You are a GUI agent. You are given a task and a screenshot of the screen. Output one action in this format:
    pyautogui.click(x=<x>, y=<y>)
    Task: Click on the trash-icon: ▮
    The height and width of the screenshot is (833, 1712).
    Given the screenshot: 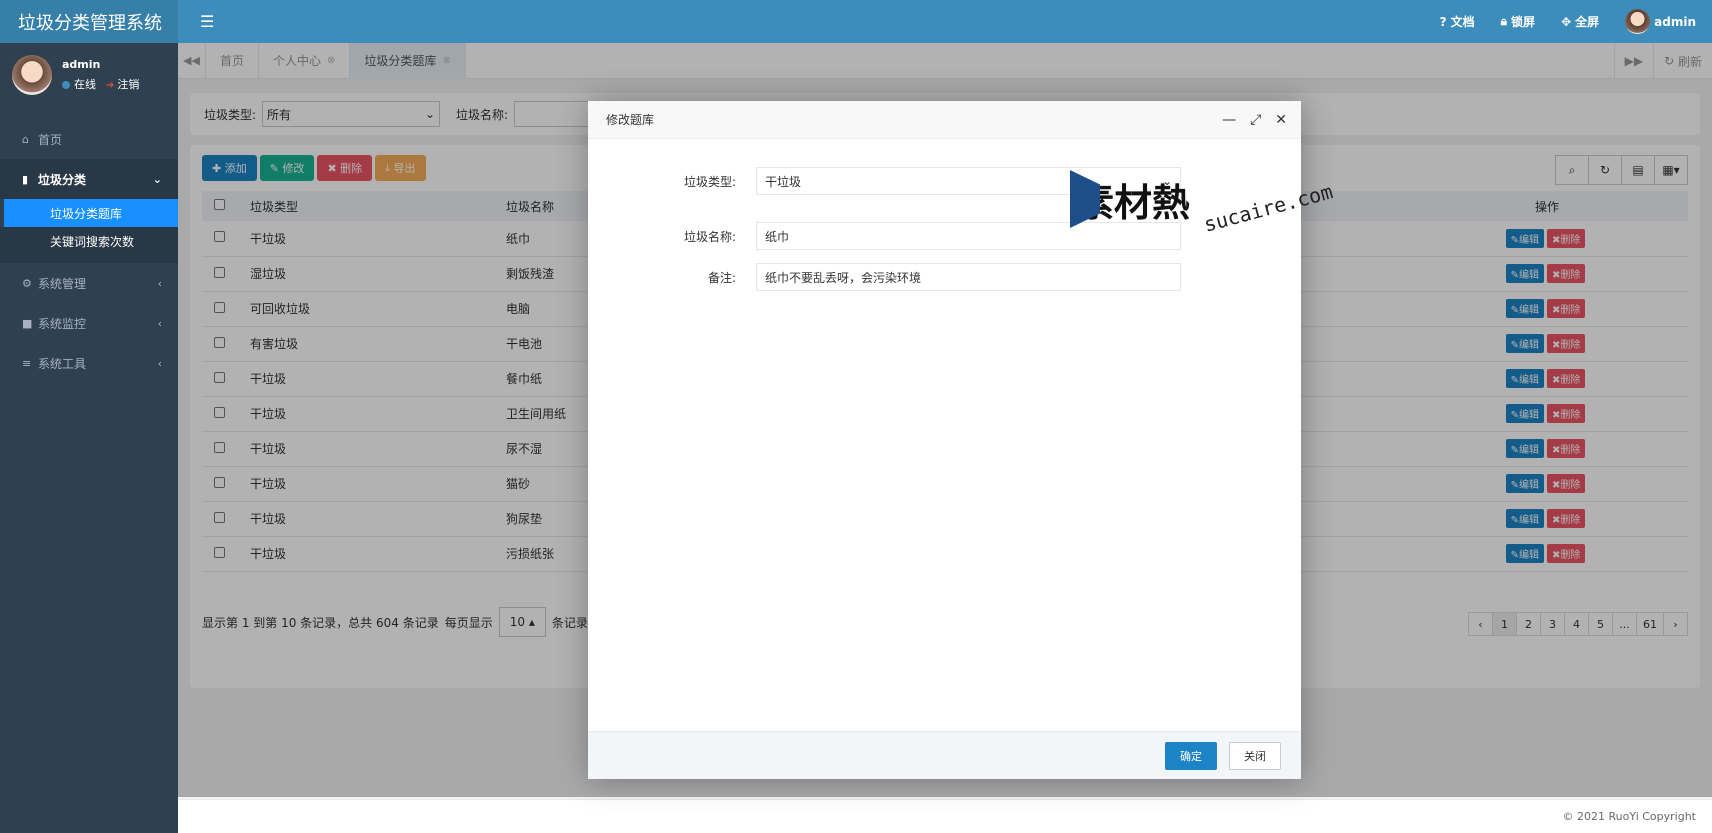 What is the action you would take?
    pyautogui.click(x=25, y=179)
    